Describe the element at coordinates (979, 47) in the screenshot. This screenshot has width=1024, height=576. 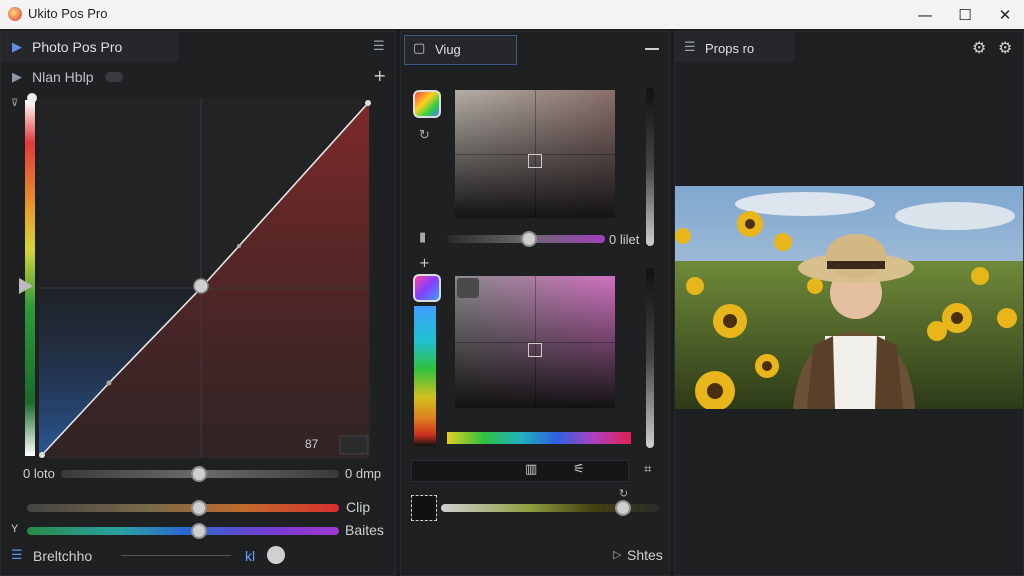
I see `settings-icon: ⚙` at that location.